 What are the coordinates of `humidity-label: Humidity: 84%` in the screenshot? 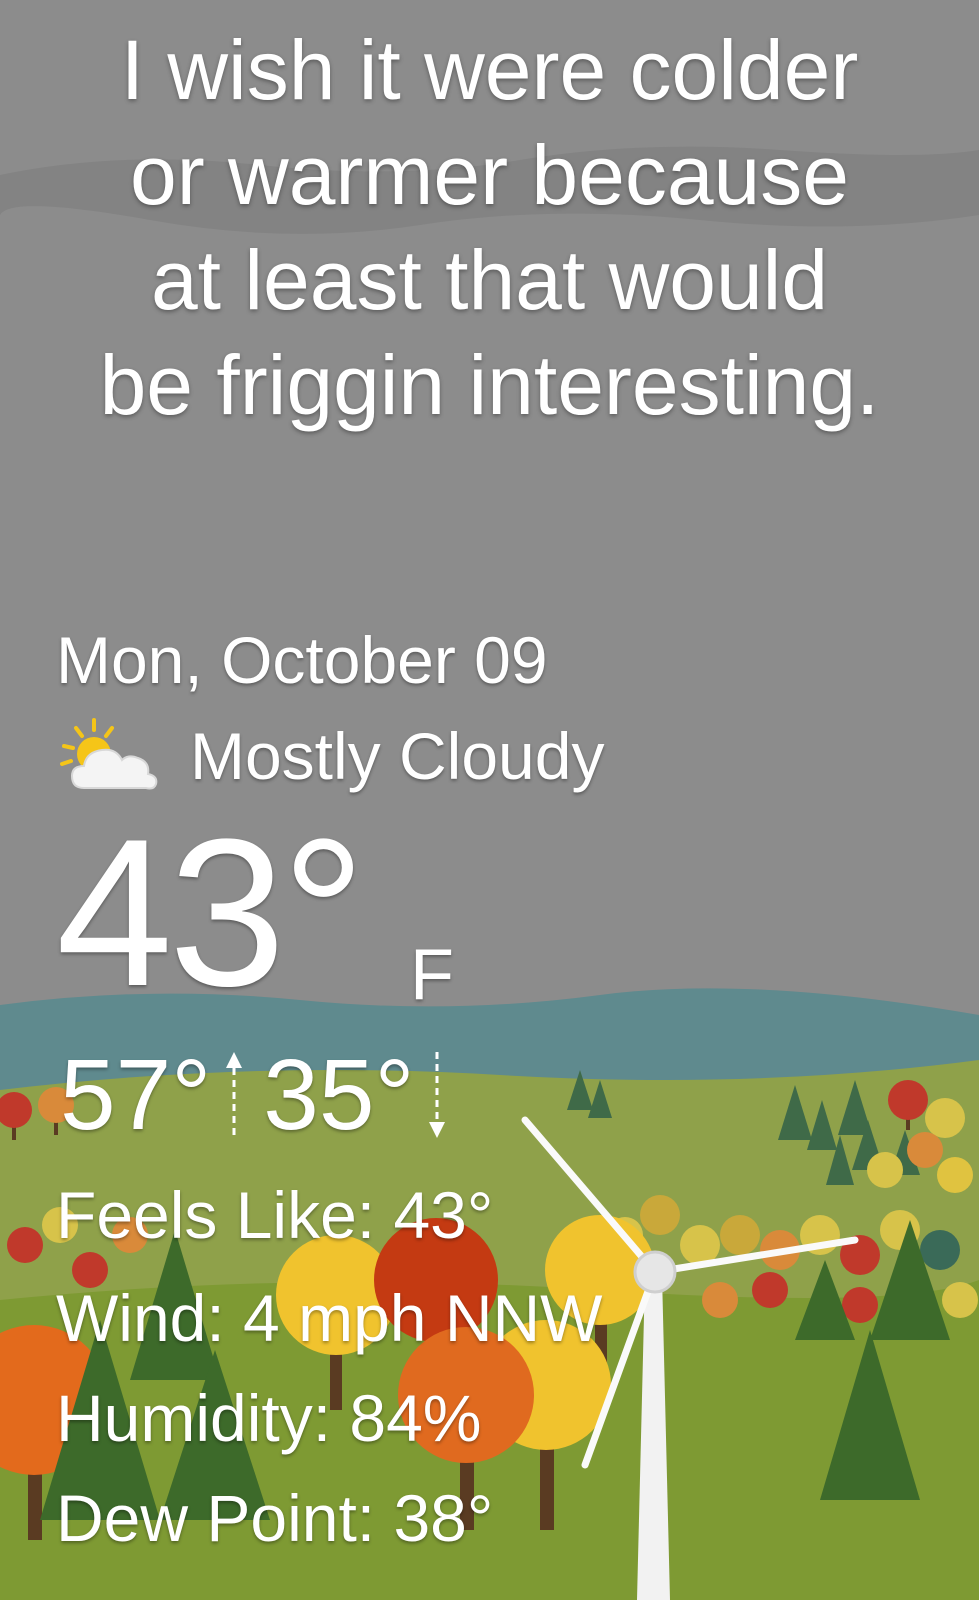 It's located at (269, 1418).